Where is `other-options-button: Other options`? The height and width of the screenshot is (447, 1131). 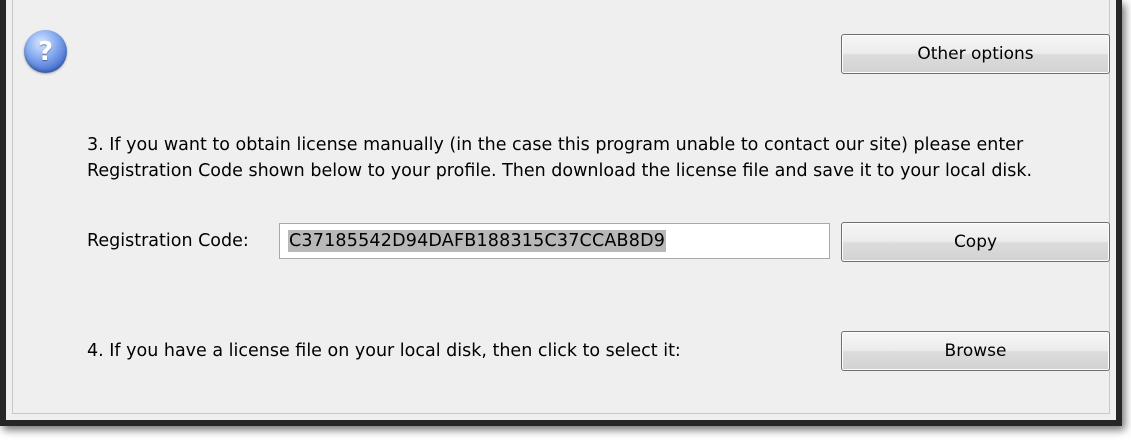
other-options-button: Other options is located at coordinates (975, 54).